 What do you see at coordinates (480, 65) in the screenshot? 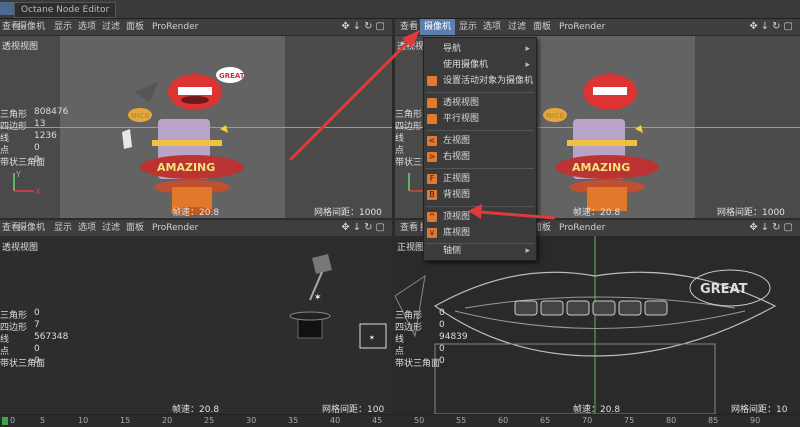
I see `menu-item-use-camera: 使用摄像机 ▸` at bounding box center [480, 65].